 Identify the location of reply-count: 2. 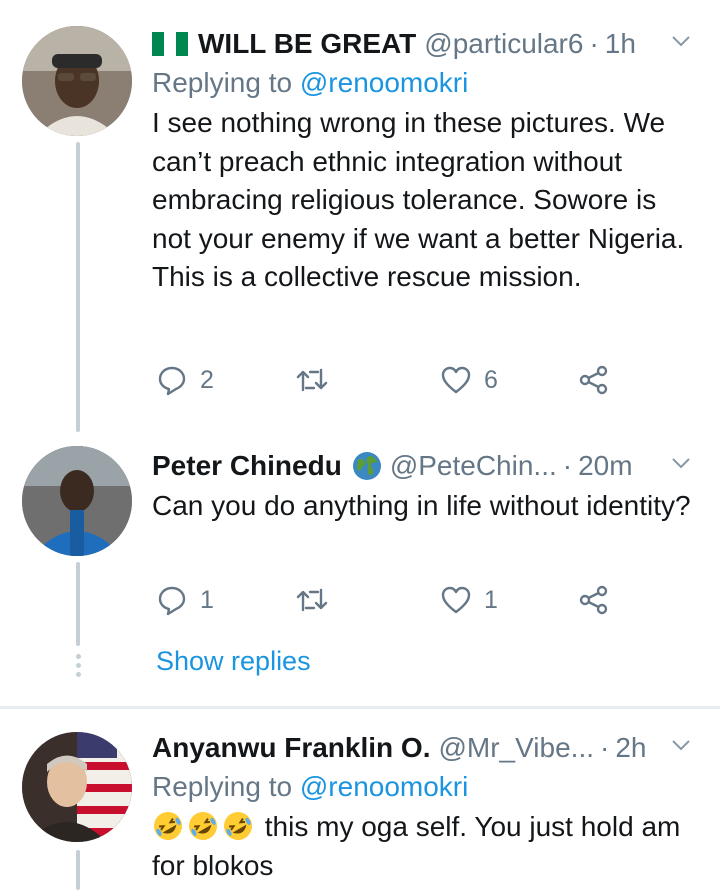
(207, 379).